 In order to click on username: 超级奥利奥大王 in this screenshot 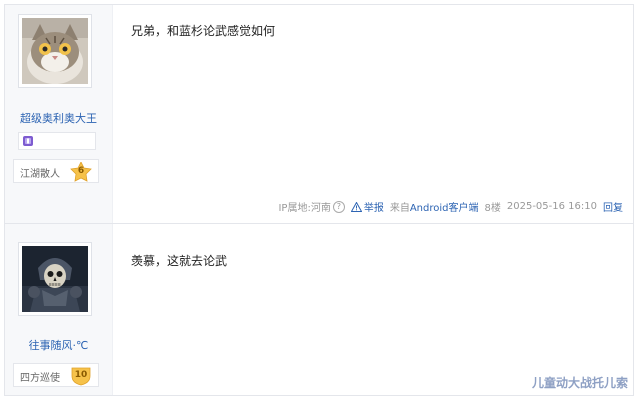, I will do `click(58, 118)`.